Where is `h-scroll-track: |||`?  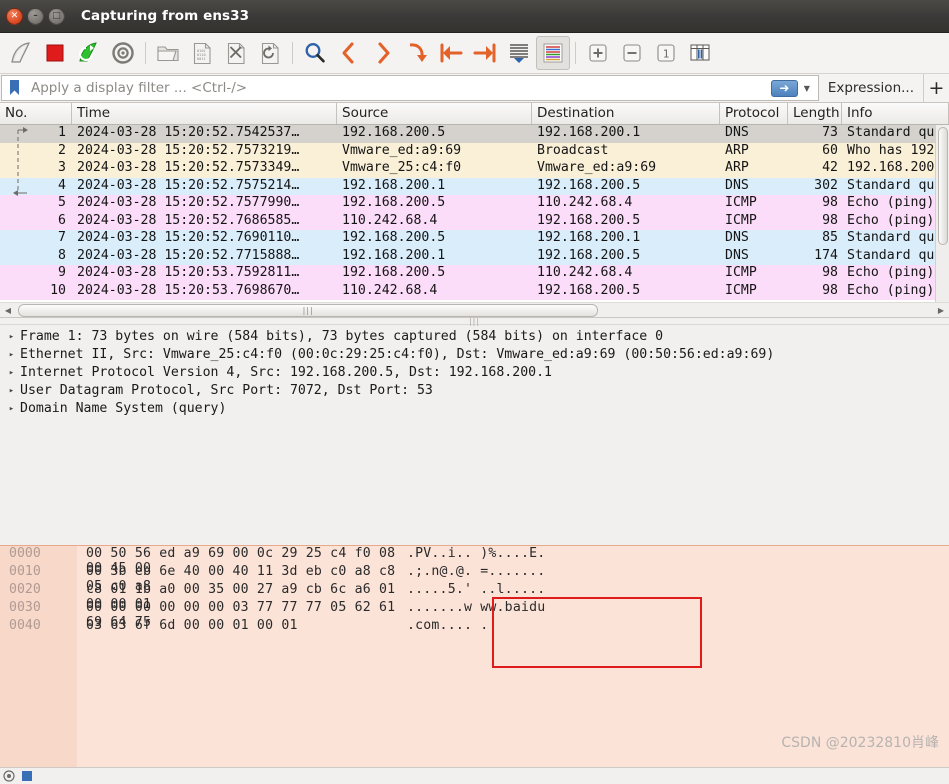
h-scroll-track: ||| is located at coordinates (474, 310).